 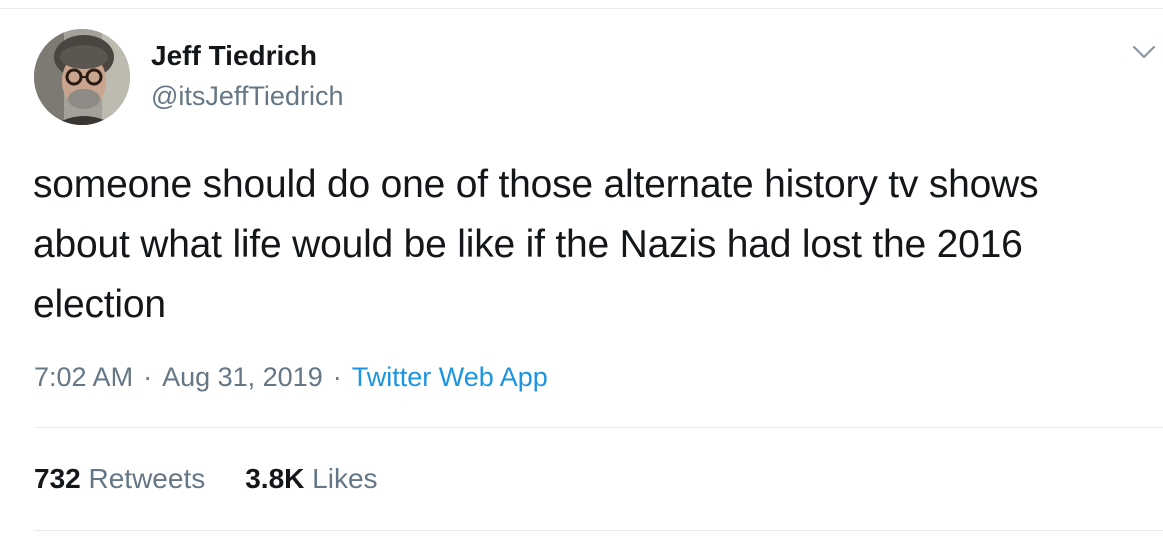 I want to click on tweet-stats: 732 Retweets 3.8K Likes, so click(x=206, y=479).